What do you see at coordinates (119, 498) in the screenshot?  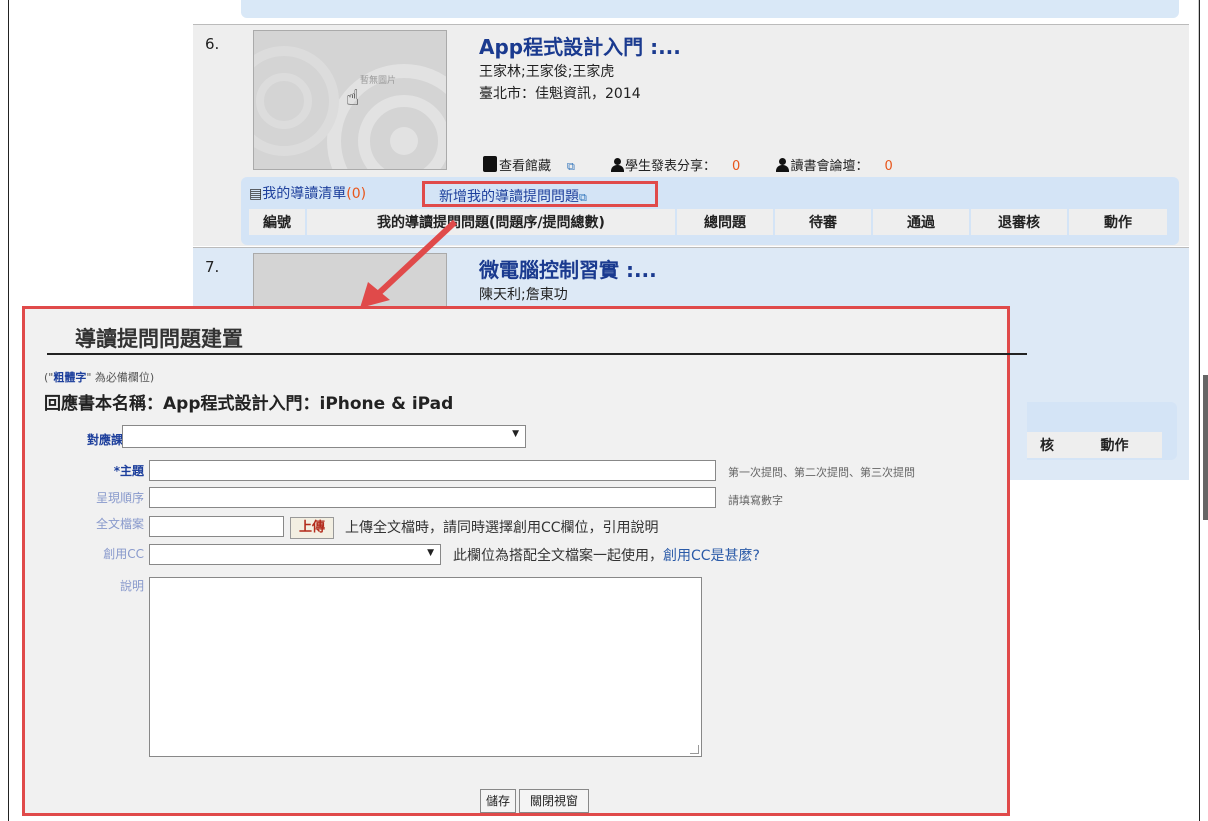 I see `order-label: 呈現順序` at bounding box center [119, 498].